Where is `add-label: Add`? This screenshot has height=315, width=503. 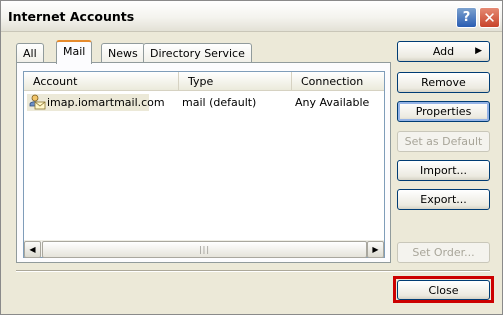
add-label: Add is located at coordinates (443, 51).